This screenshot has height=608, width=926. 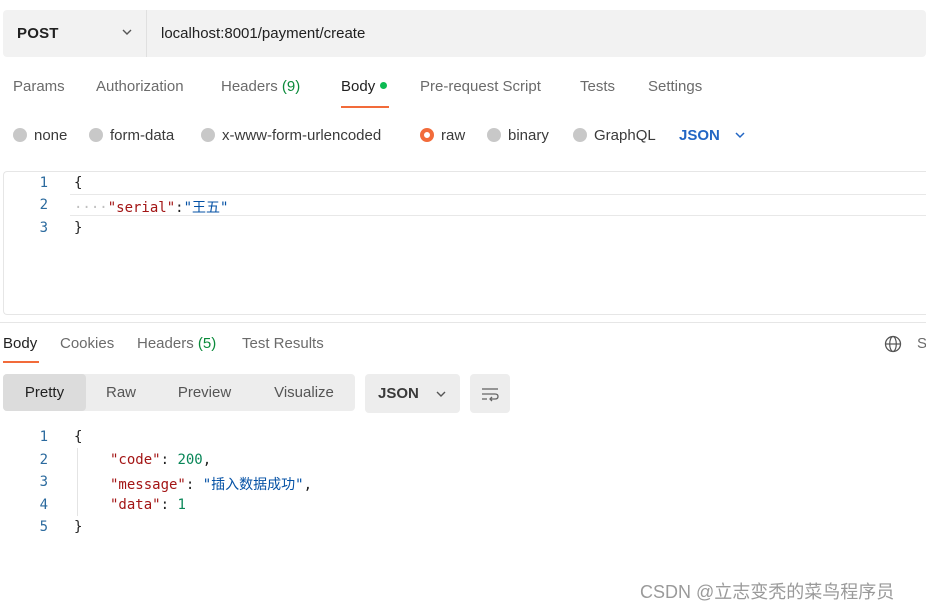 What do you see at coordinates (204, 392) in the screenshot?
I see `view-preview-button: Preview` at bounding box center [204, 392].